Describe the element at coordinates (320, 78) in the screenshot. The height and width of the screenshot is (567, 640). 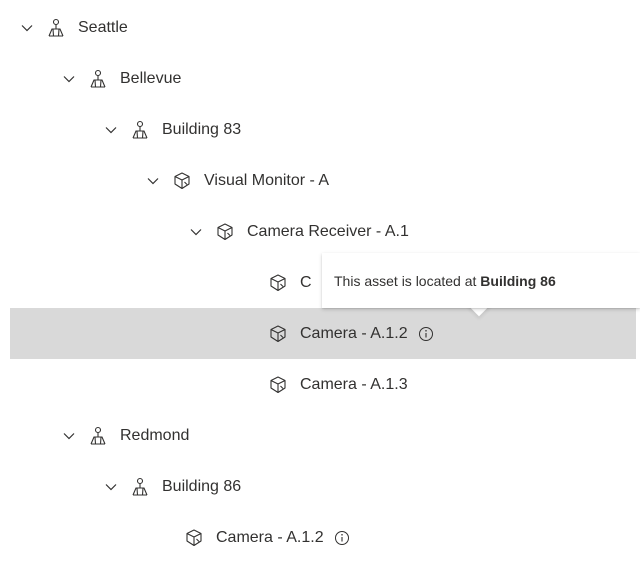
I see `tree-item-bellevue: Bellevue` at that location.